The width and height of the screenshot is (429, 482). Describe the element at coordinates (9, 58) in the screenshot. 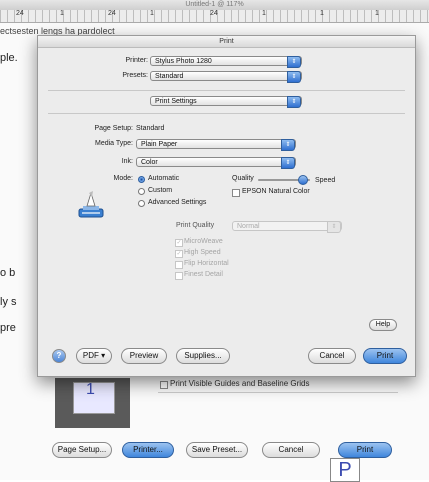

I see `document-text-fragment: ple.` at that location.